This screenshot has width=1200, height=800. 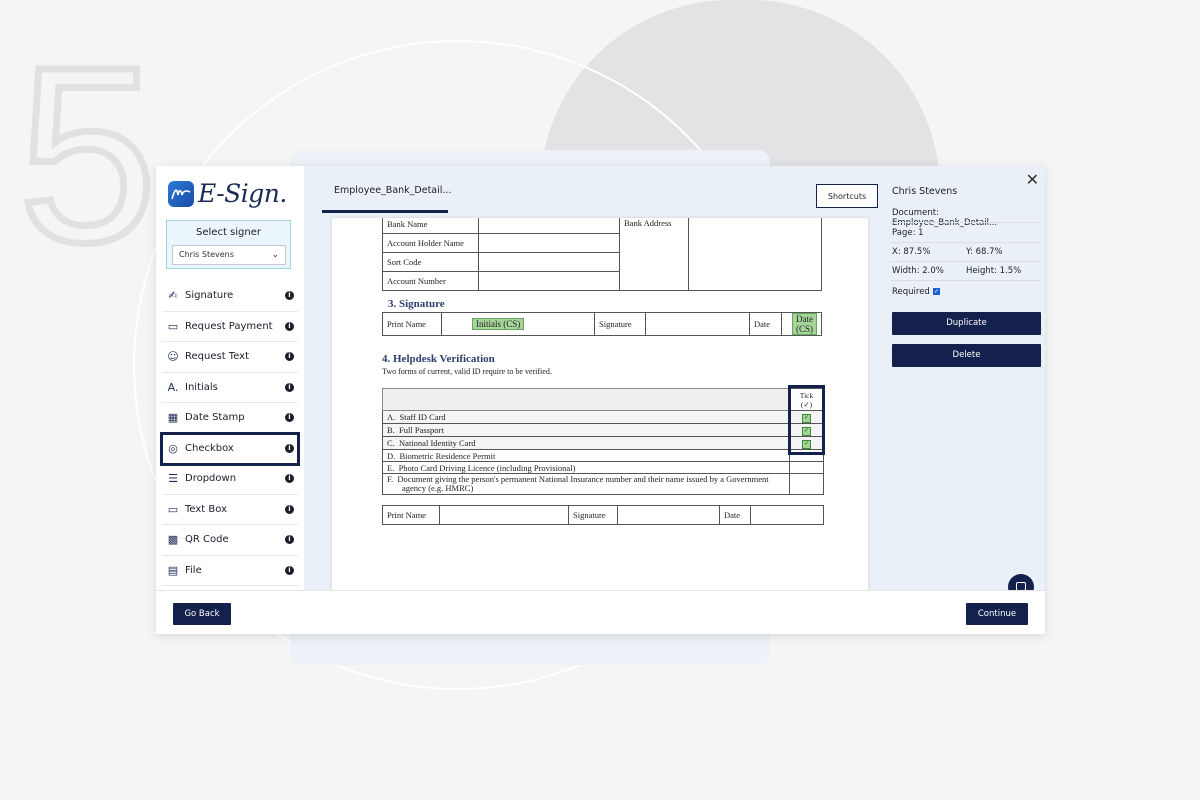 I want to click on signer-selected-value: Chris Stevens, so click(x=206, y=254).